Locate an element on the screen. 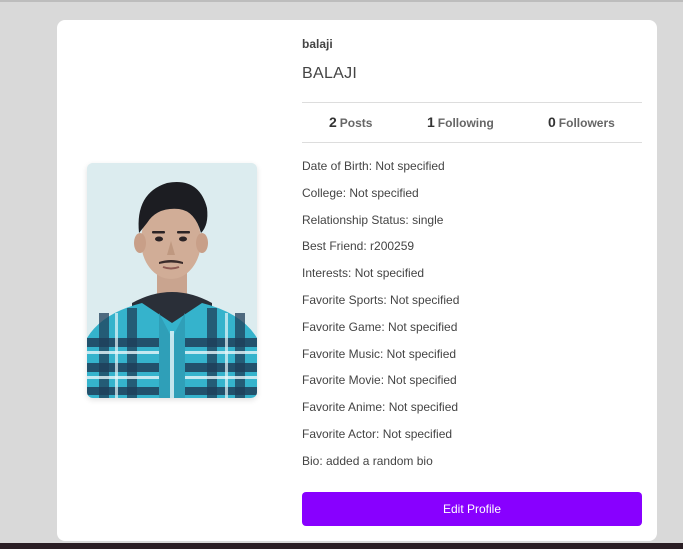 The width and height of the screenshot is (683, 549). detail-college: College: Not specified is located at coordinates (360, 192).